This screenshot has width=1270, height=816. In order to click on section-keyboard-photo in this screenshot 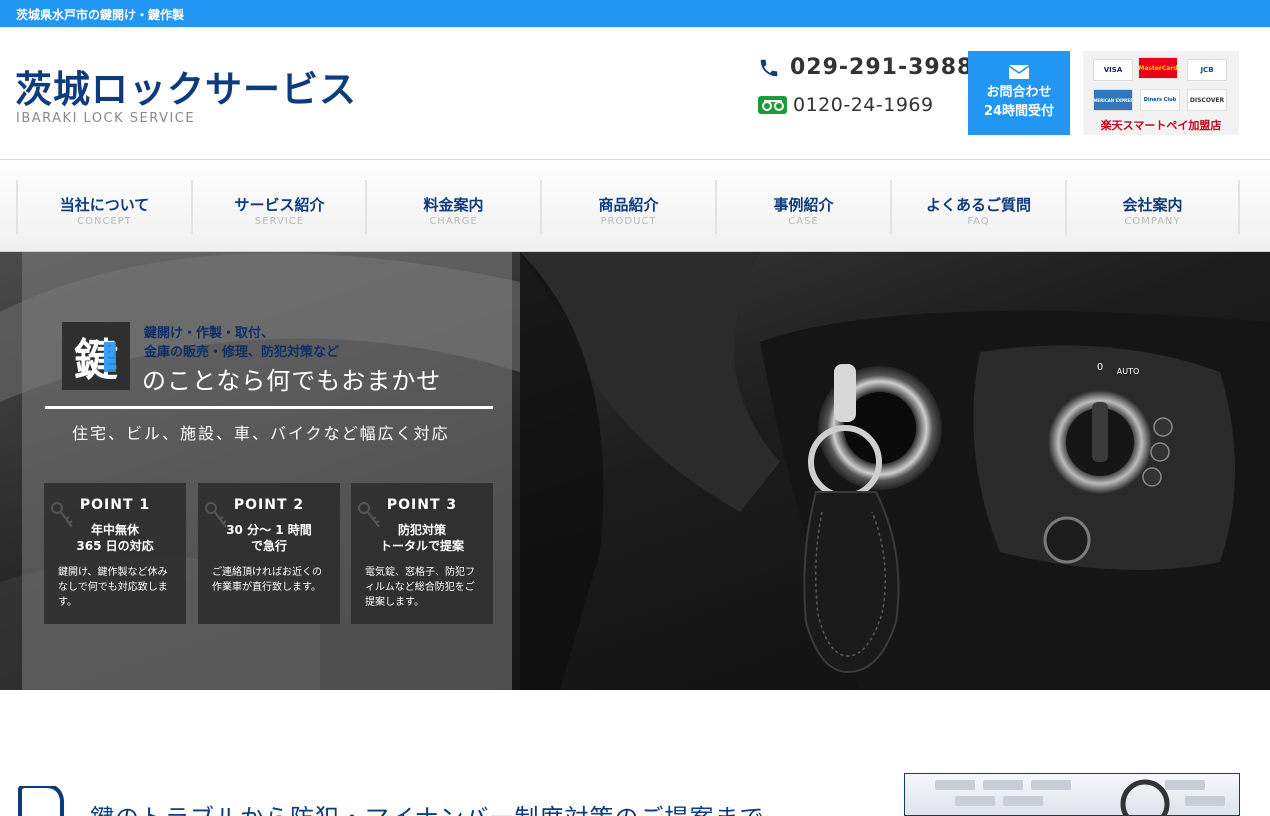, I will do `click(1072, 794)`.